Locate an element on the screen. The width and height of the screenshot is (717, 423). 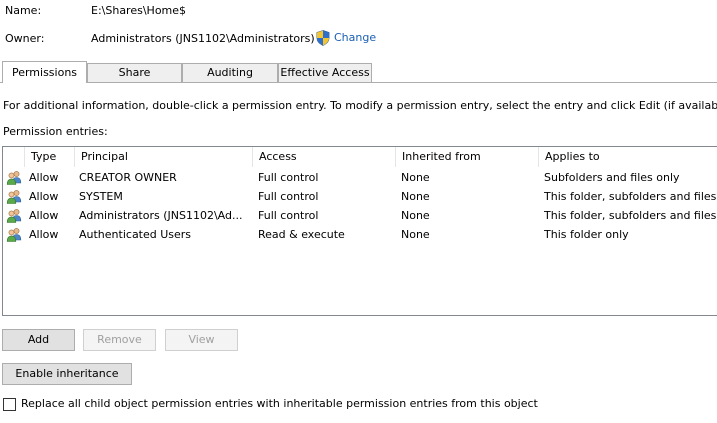
column-header-icon is located at coordinates (14, 157).